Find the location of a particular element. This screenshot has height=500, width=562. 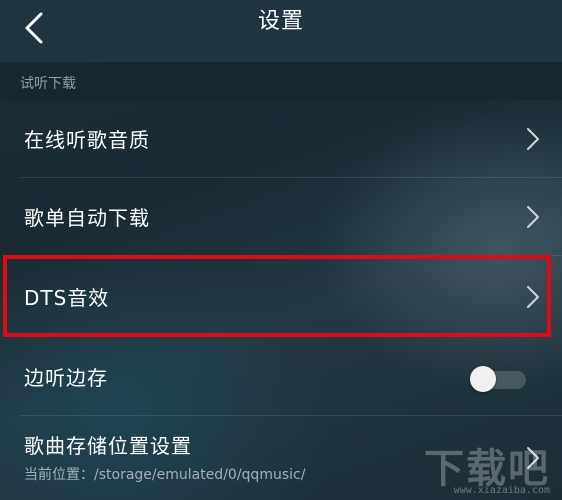

section-header: 试听下载 is located at coordinates (281, 81).